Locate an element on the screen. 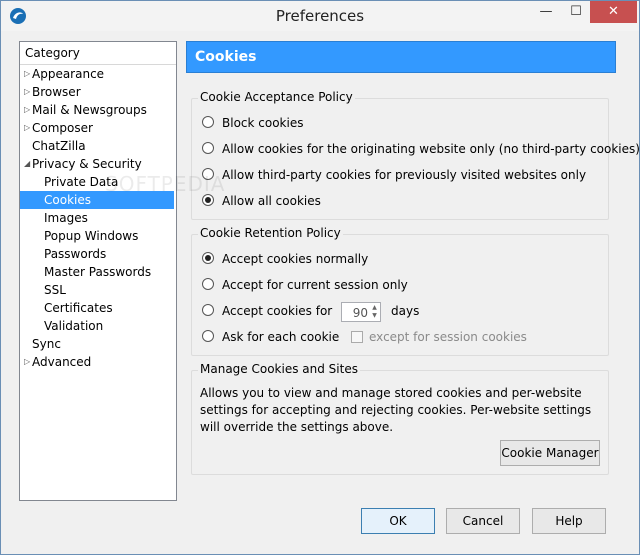 The width and height of the screenshot is (640, 555). minimize-button: — is located at coordinates (546, 12).